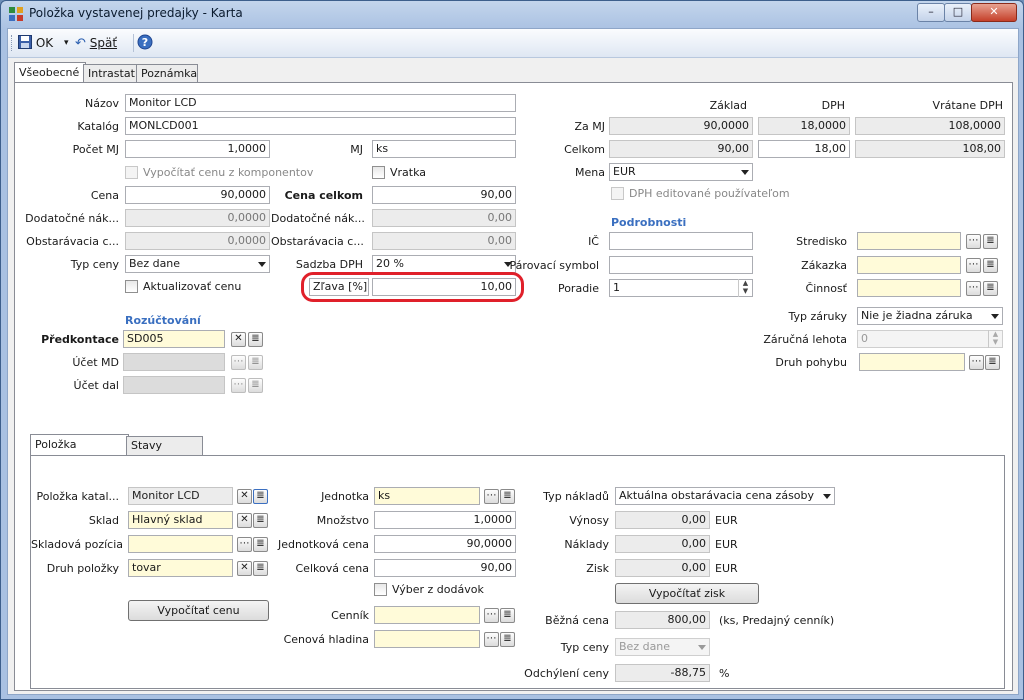 The height and width of the screenshot is (700, 1024). What do you see at coordinates (597, 568) in the screenshot?
I see `zisk-label: Zisk` at bounding box center [597, 568].